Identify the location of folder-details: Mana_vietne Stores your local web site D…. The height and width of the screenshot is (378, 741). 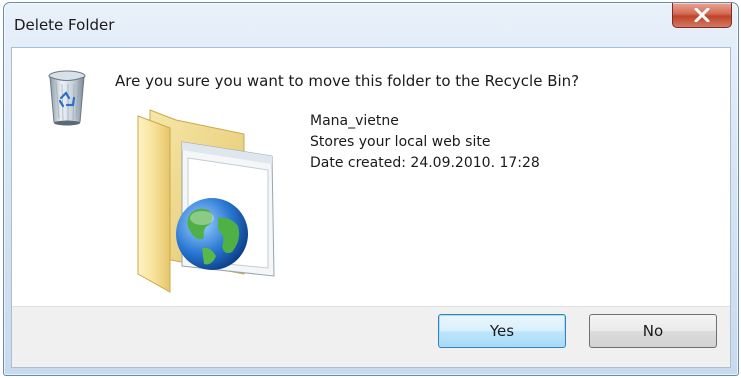
(425, 142).